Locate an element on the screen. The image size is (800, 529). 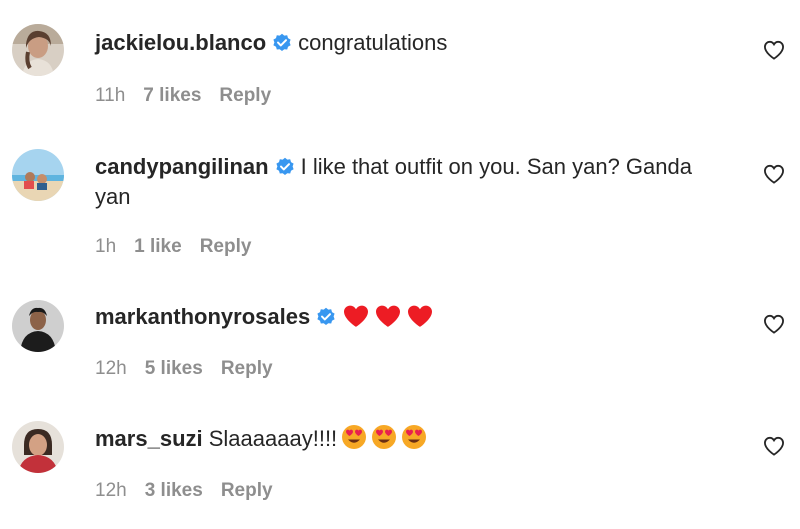
likes-count: 1 like is located at coordinates (158, 246).